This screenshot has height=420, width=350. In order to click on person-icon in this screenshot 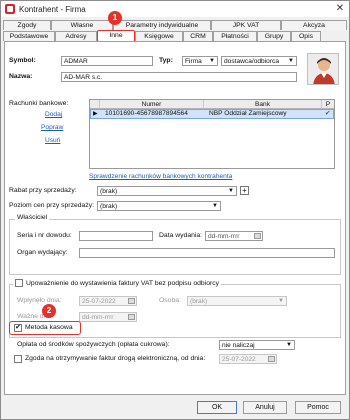, I will do `click(323, 69)`.